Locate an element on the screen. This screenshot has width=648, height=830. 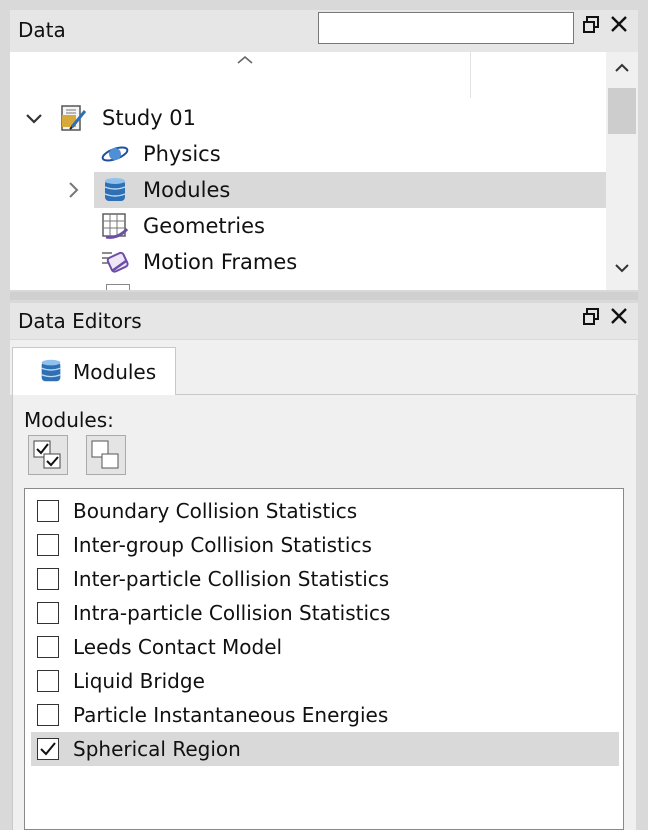
editors-panel-float-button is located at coordinates (591, 320).